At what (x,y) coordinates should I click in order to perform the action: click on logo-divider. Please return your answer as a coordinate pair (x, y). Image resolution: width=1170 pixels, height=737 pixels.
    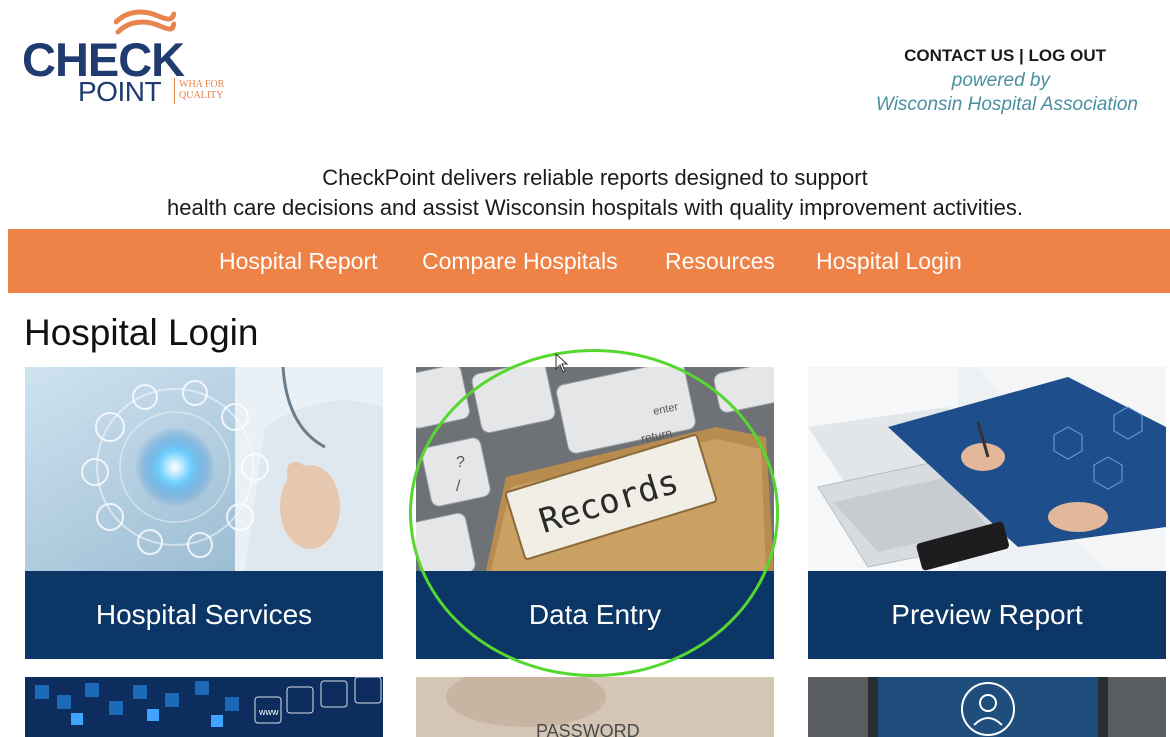
    Looking at the image, I should click on (174, 91).